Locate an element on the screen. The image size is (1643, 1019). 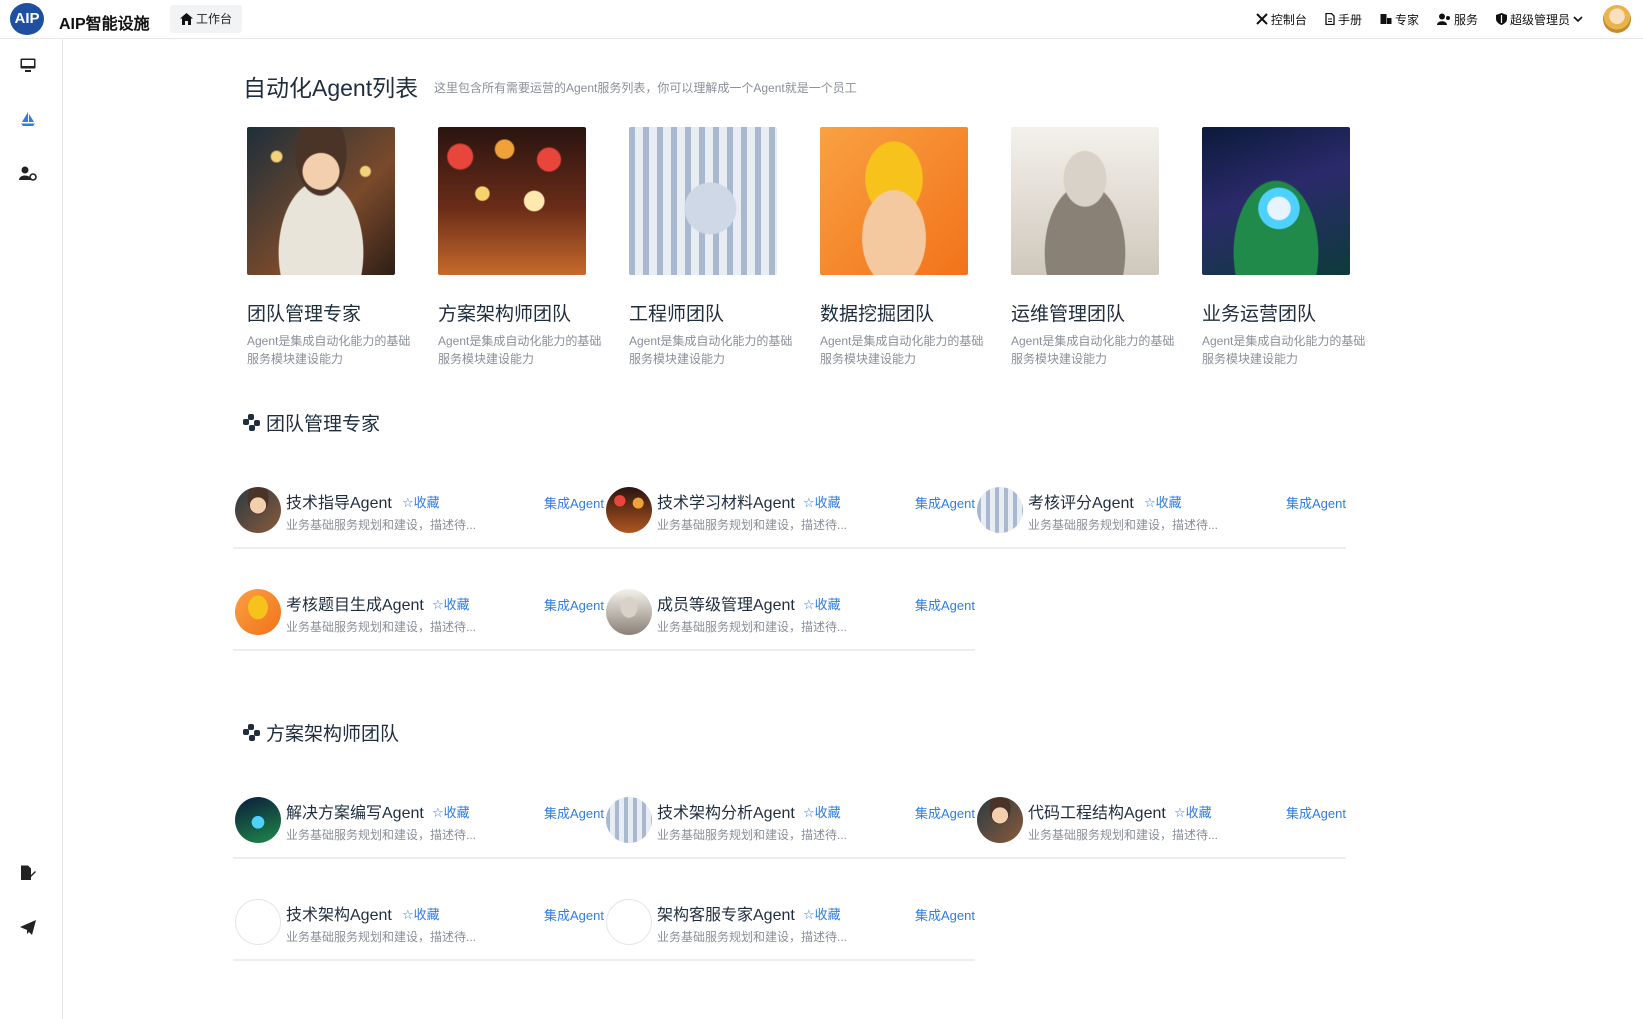
nav-service: 服务 is located at coordinates (1457, 19).